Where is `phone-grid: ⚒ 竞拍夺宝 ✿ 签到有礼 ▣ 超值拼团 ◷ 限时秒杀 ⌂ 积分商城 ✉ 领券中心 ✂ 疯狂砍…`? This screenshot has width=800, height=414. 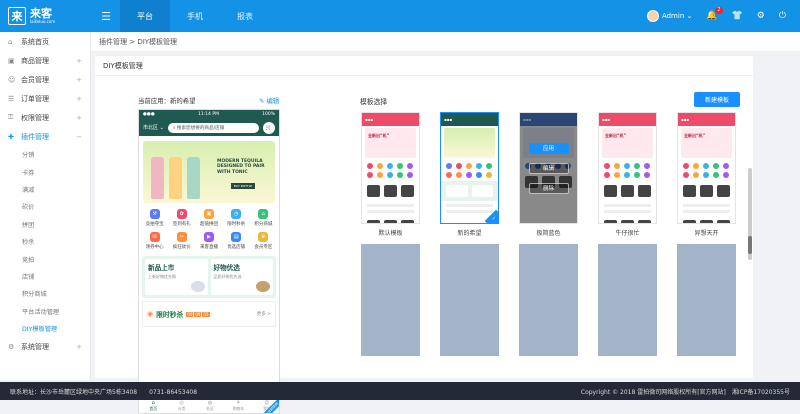 phone-grid: ⚒ 竞拍夺宝 ✿ 签到有礼 ▣ 超值拼团 ◷ 限时秒杀 ⌂ 积分商城 ✉ 领券中心 ✂ 疯狂砍… is located at coordinates (209, 226).